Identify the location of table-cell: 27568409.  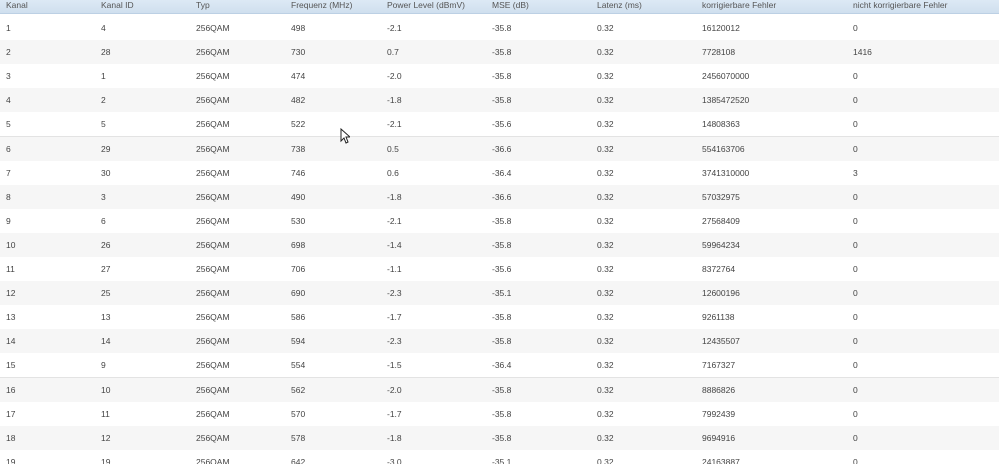
(721, 220).